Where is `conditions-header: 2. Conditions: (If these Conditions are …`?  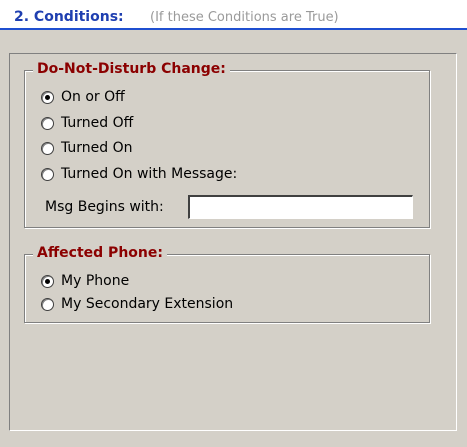 conditions-header: 2. Conditions: (If these Conditions are … is located at coordinates (233, 15).